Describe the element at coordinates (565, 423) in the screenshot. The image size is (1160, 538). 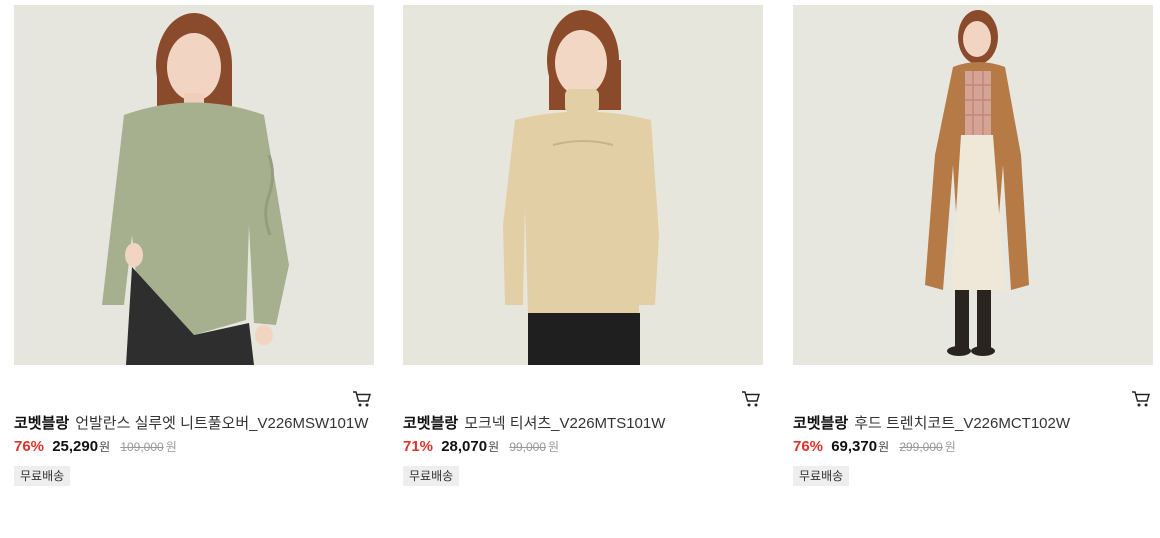
I see `product-name: 모크넥 티셔츠_V226MTS101W` at that location.